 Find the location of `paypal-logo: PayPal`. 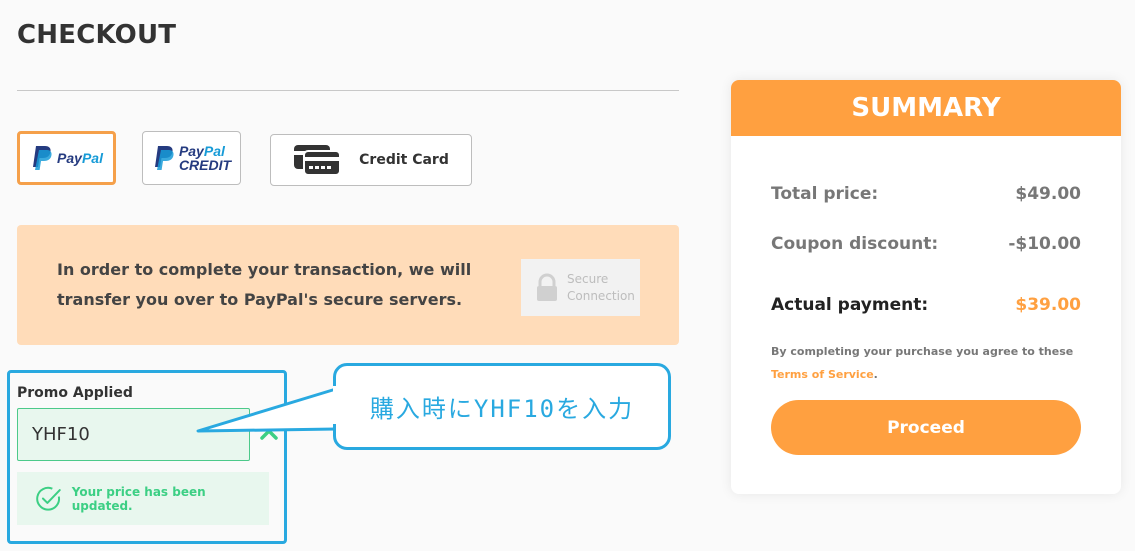

paypal-logo: PayPal is located at coordinates (66, 158).